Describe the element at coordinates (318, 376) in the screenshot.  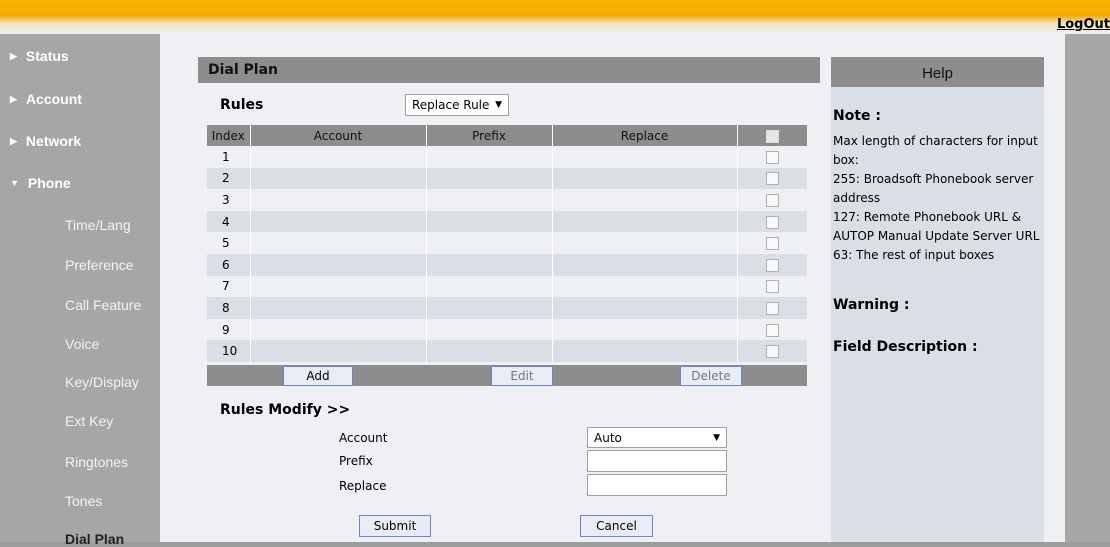
I see `add-button: Add` at that location.